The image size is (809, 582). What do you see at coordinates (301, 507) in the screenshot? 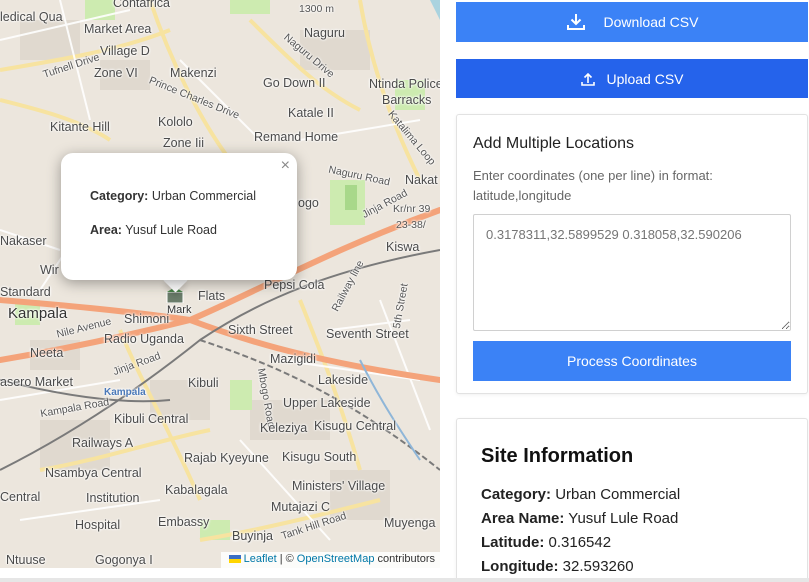
I see `map-label: Mutajazi C` at bounding box center [301, 507].